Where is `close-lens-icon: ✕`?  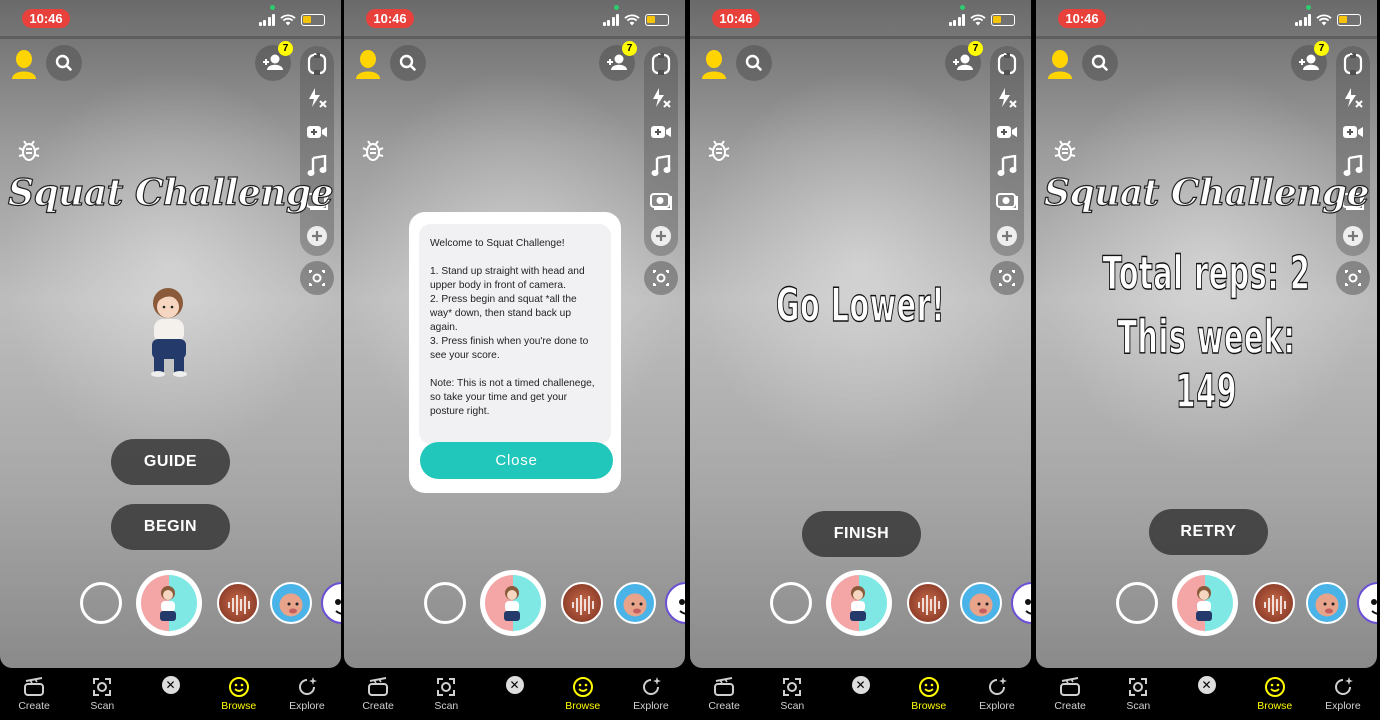 close-lens-icon: ✕ is located at coordinates (860, 685).